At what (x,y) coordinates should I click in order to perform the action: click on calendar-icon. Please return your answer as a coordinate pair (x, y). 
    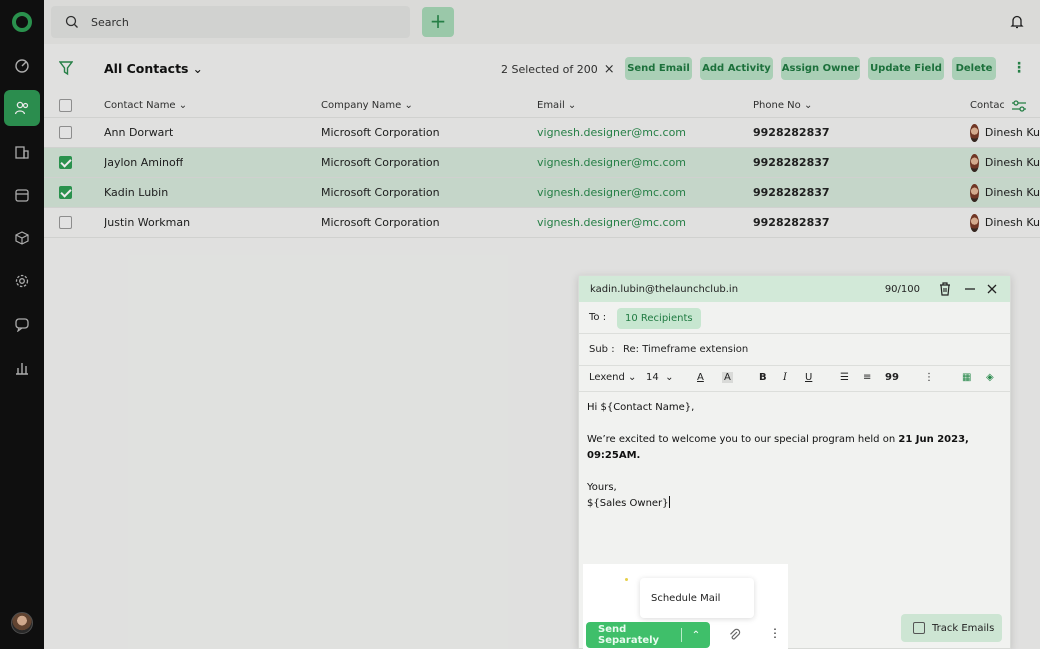
    Looking at the image, I should click on (22, 195).